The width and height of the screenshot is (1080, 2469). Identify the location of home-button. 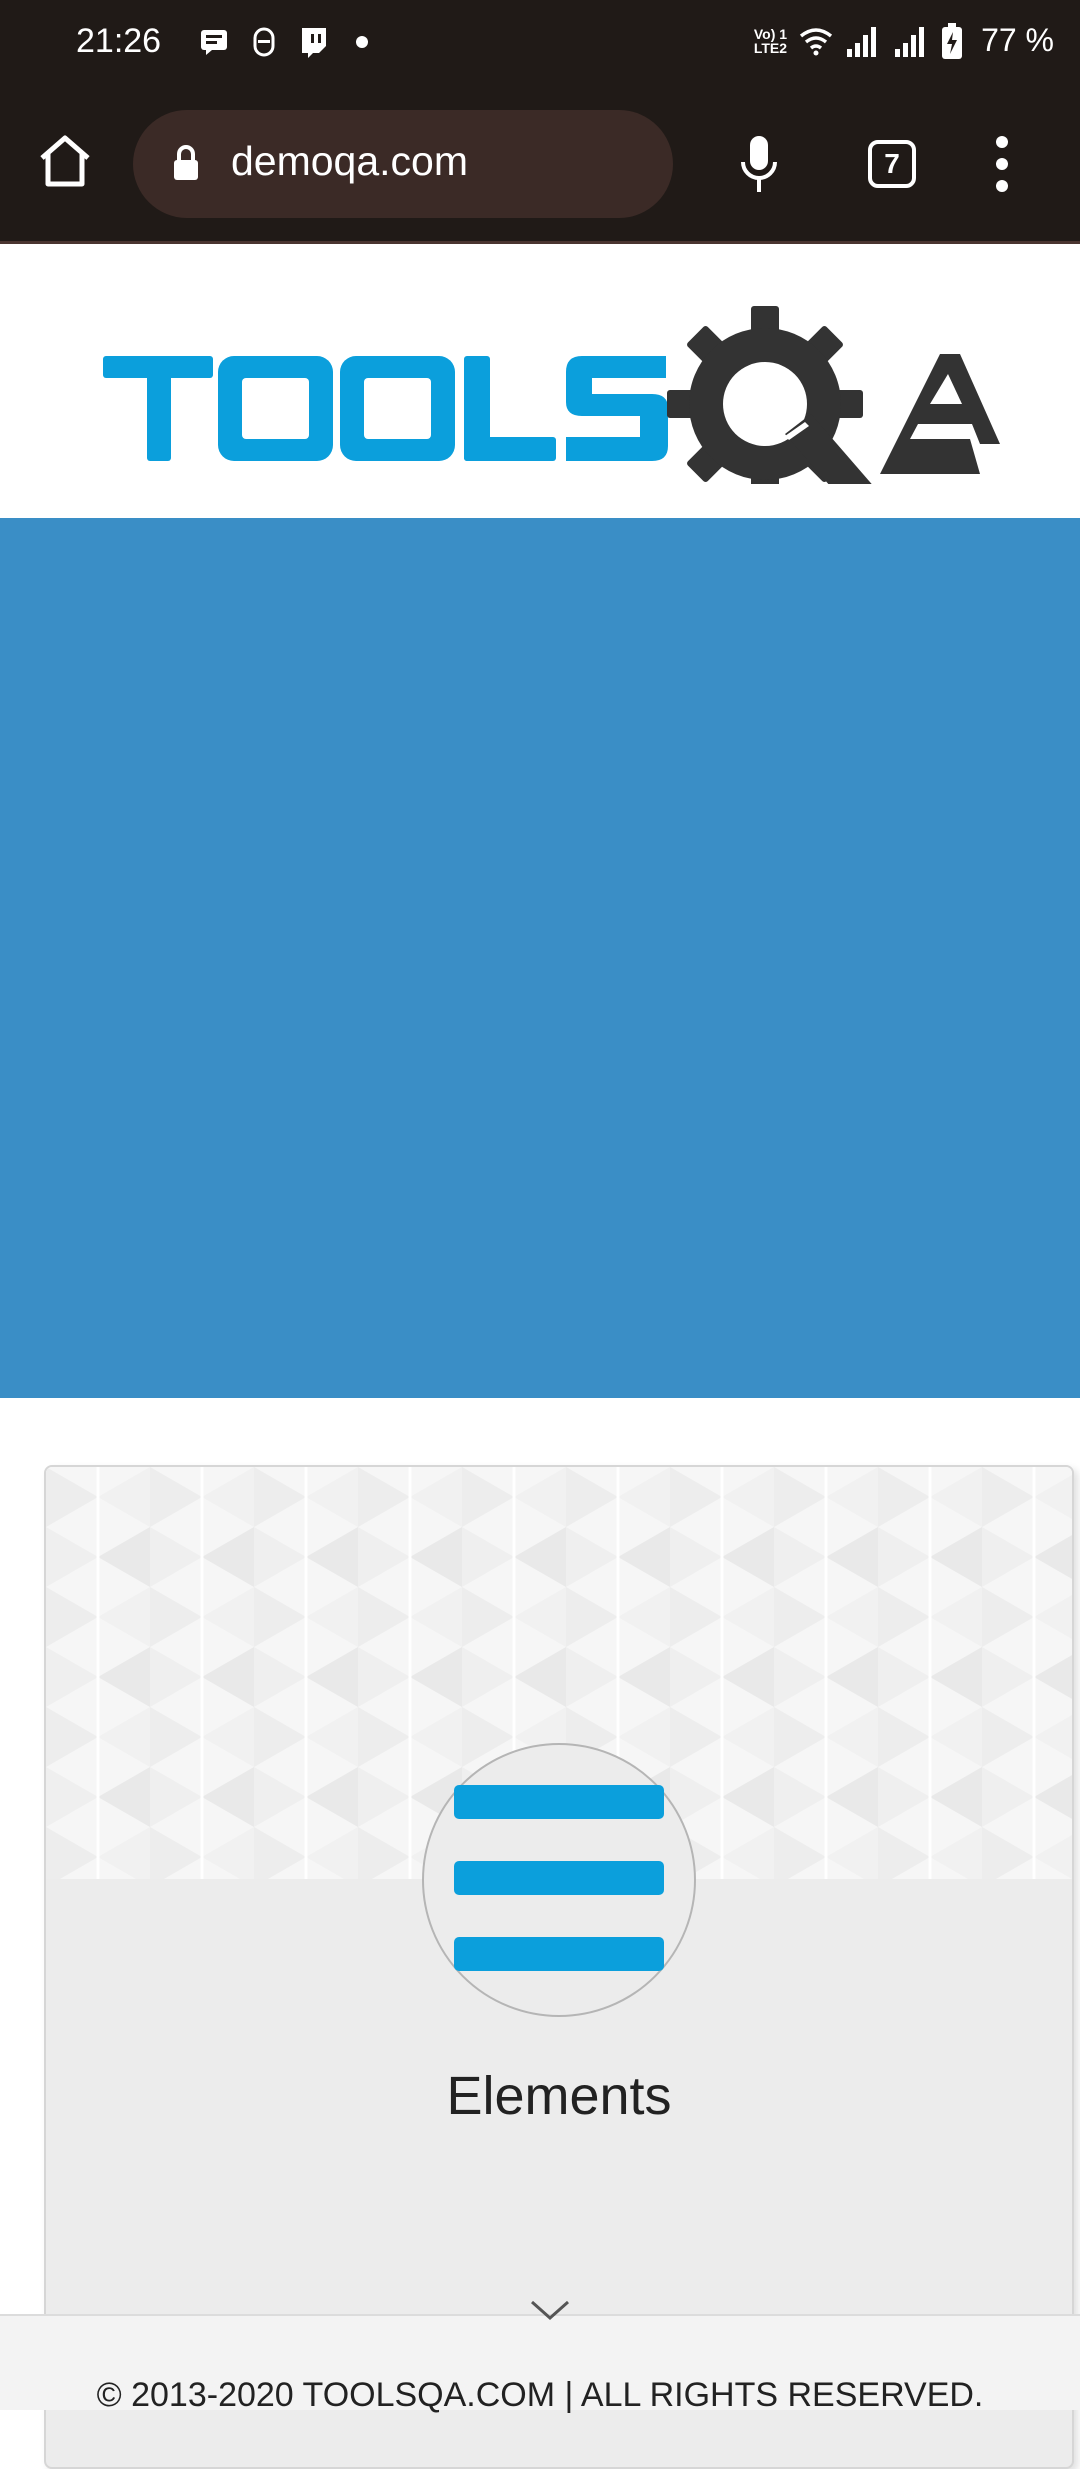
(65, 161).